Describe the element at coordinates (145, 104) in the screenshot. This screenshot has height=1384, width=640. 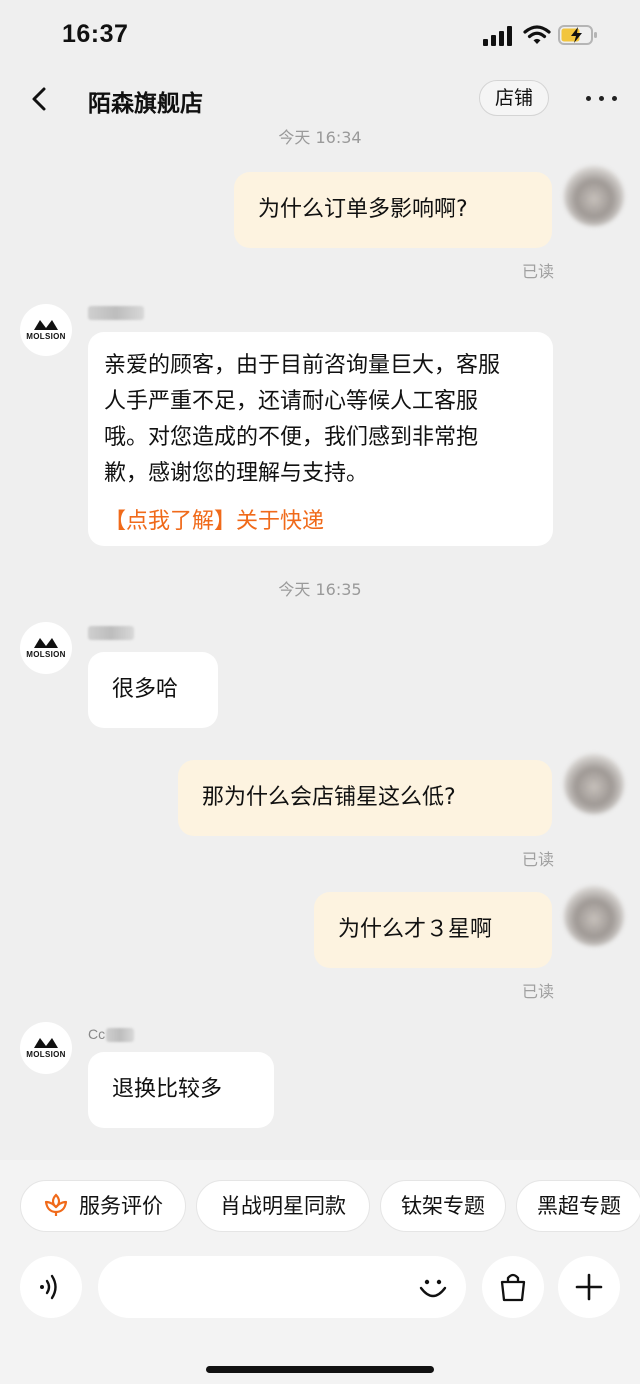
I see `page-title: 陌森旗舰店` at that location.